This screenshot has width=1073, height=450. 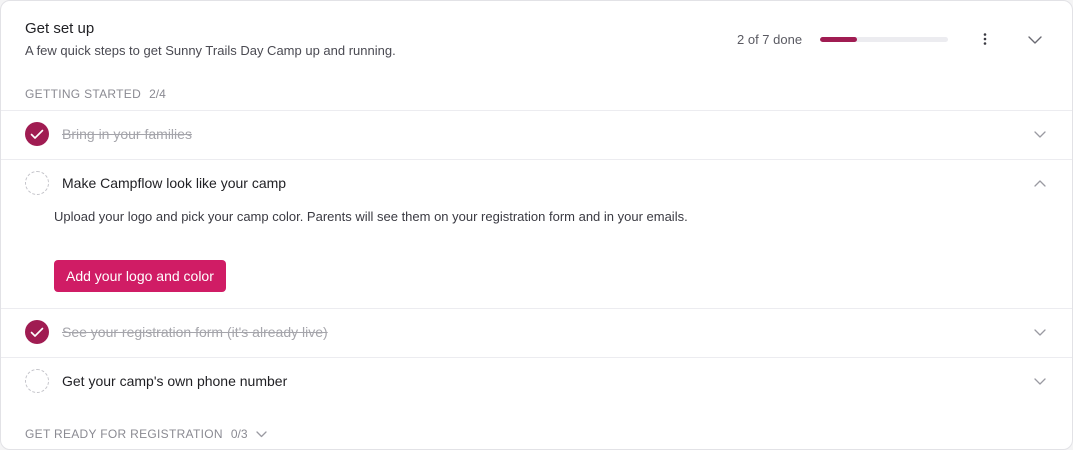 I want to click on add-logo-and-color-button: Add your logo and color, so click(x=140, y=276).